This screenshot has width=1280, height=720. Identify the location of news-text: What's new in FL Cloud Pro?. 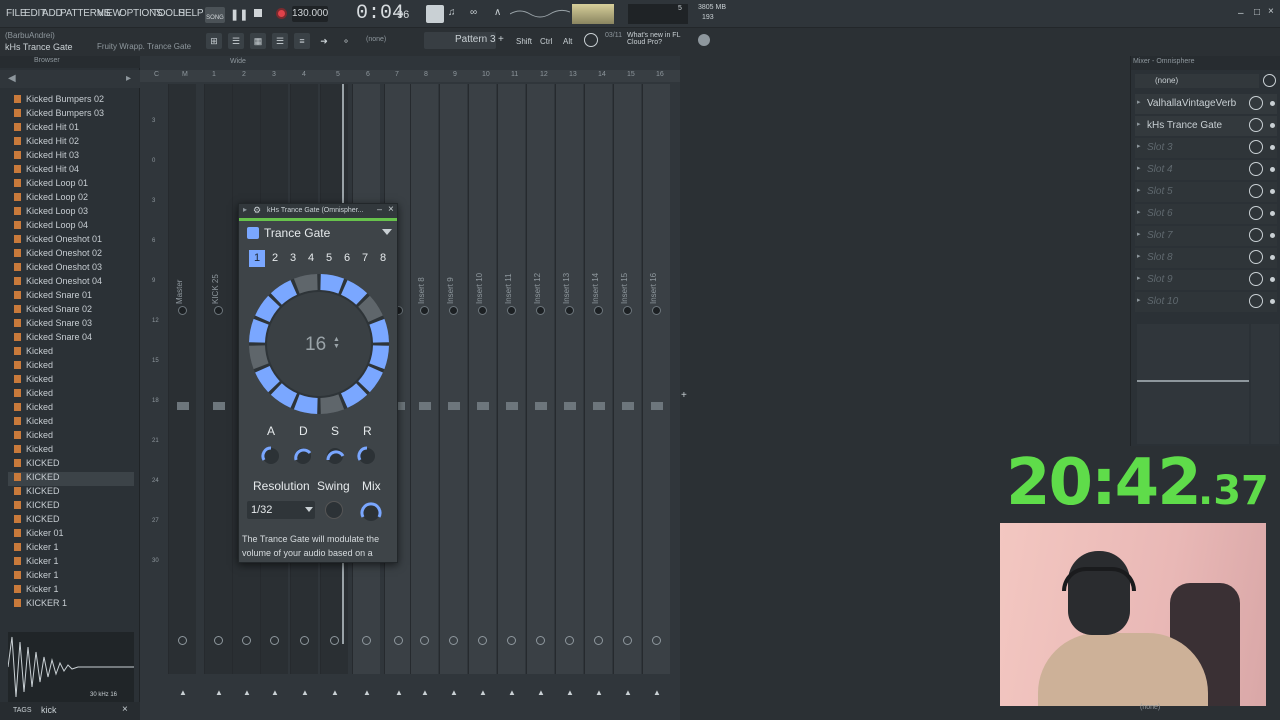
(657, 39).